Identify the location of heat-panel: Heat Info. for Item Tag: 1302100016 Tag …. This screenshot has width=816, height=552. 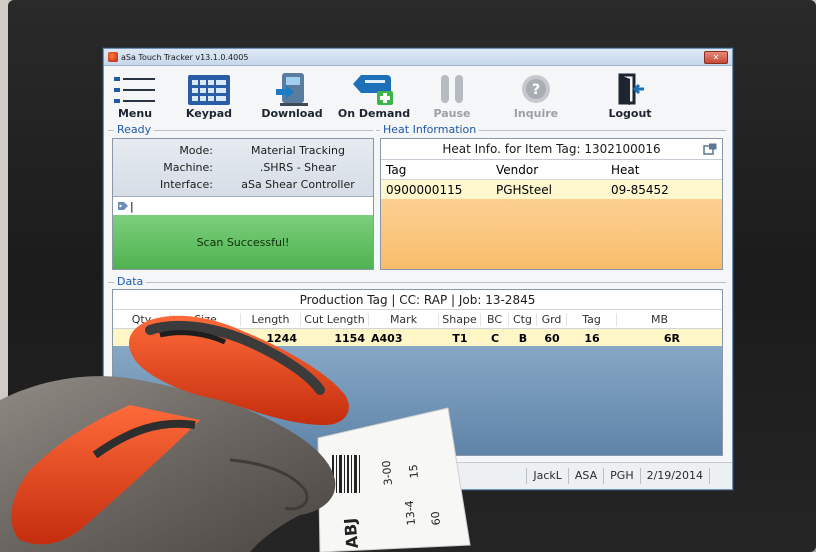
(551, 204).